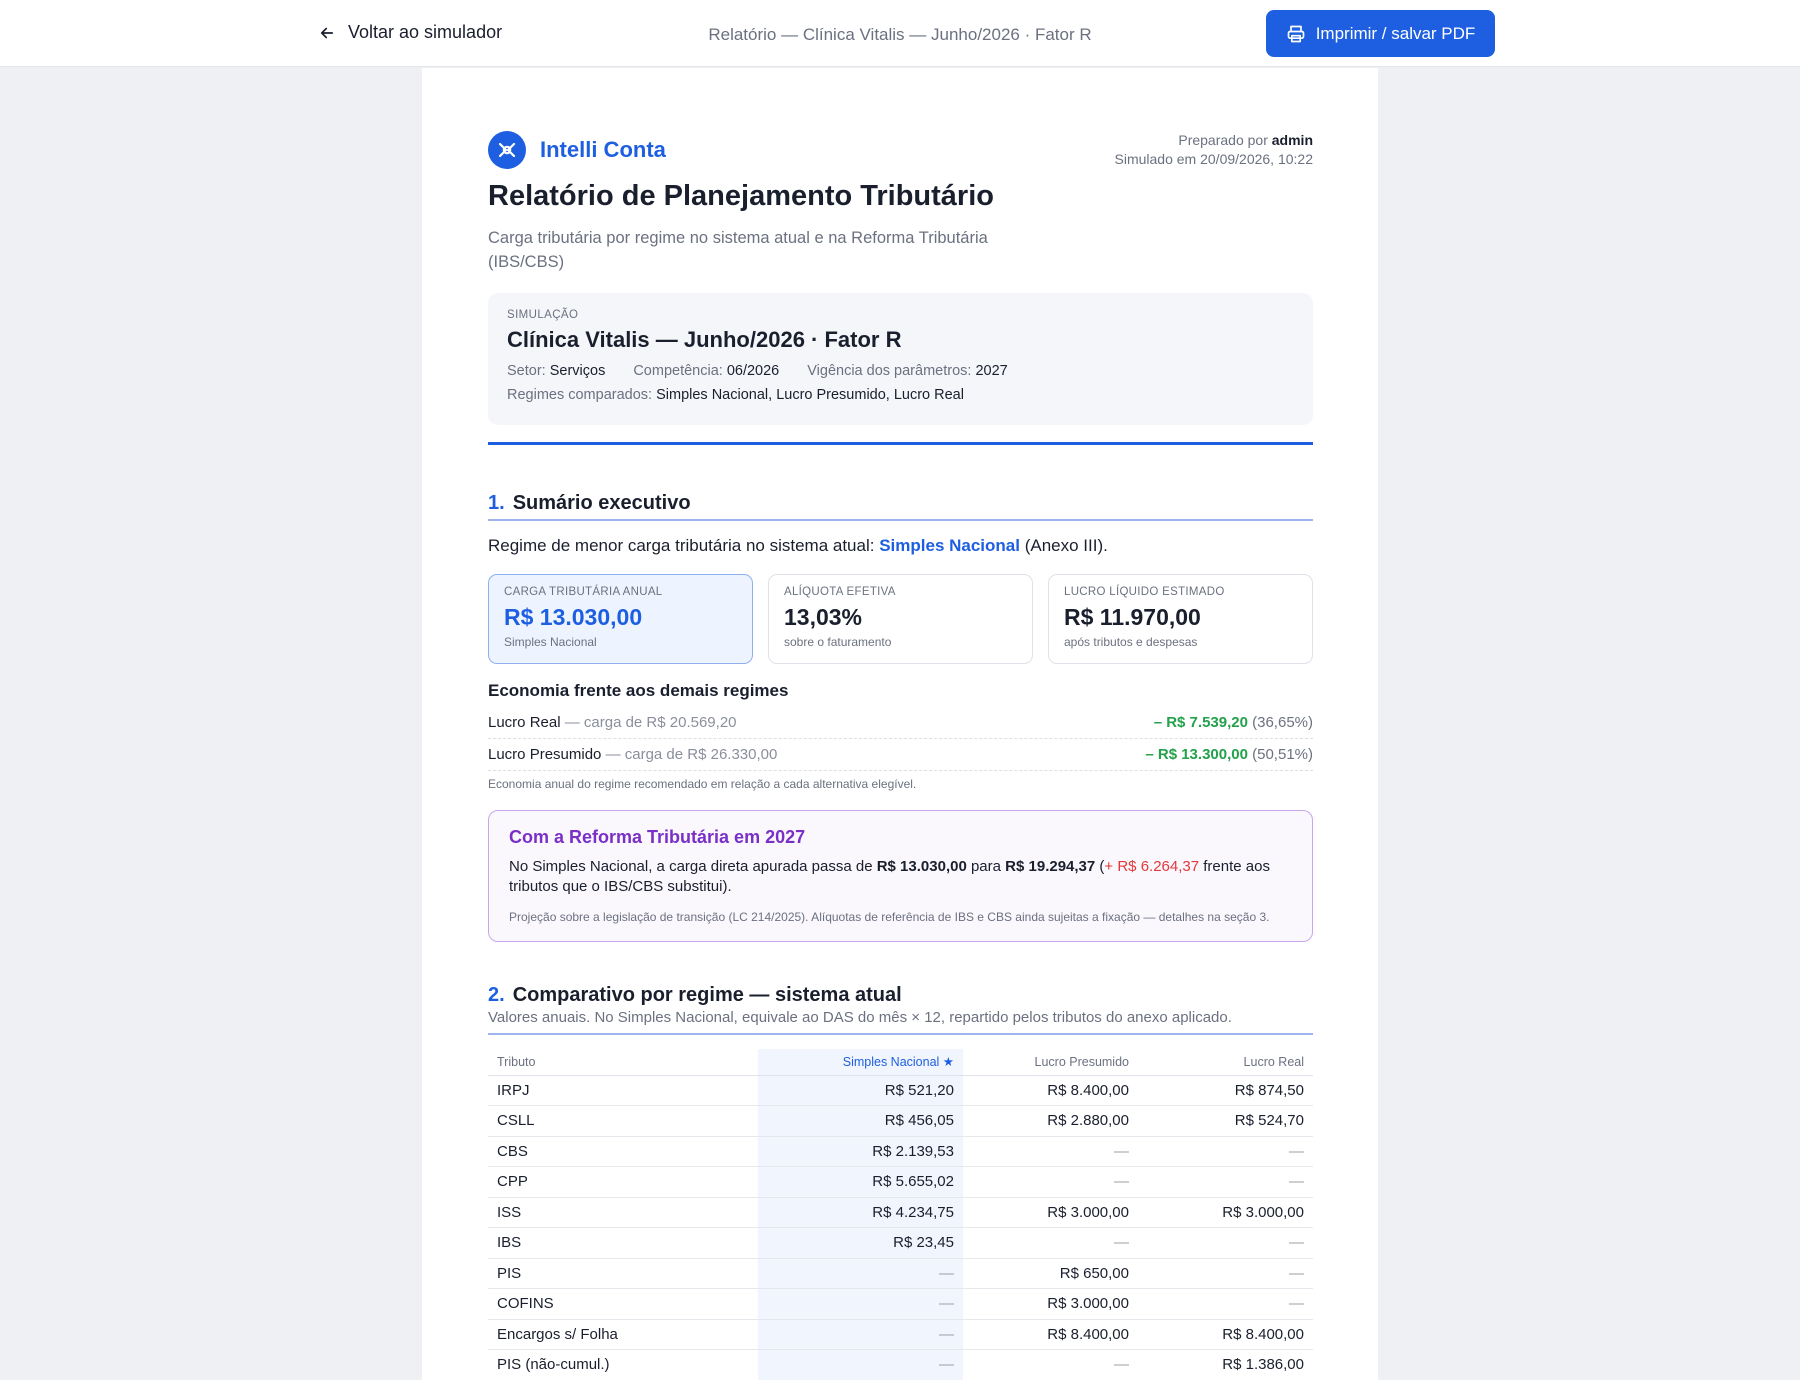  Describe the element at coordinates (704, 339) in the screenshot. I see `simulation-name: Clínica Vitalis — Junho/2026 · Fator R` at that location.